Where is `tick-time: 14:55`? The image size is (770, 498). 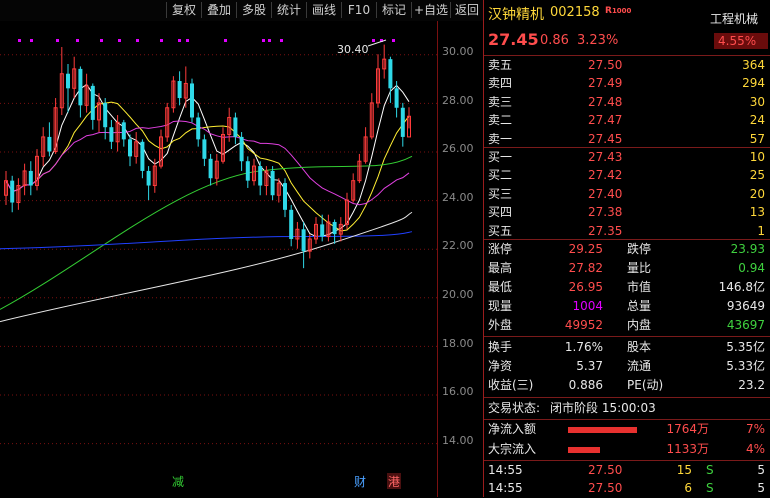 tick-time: 14:55 is located at coordinates (505, 470).